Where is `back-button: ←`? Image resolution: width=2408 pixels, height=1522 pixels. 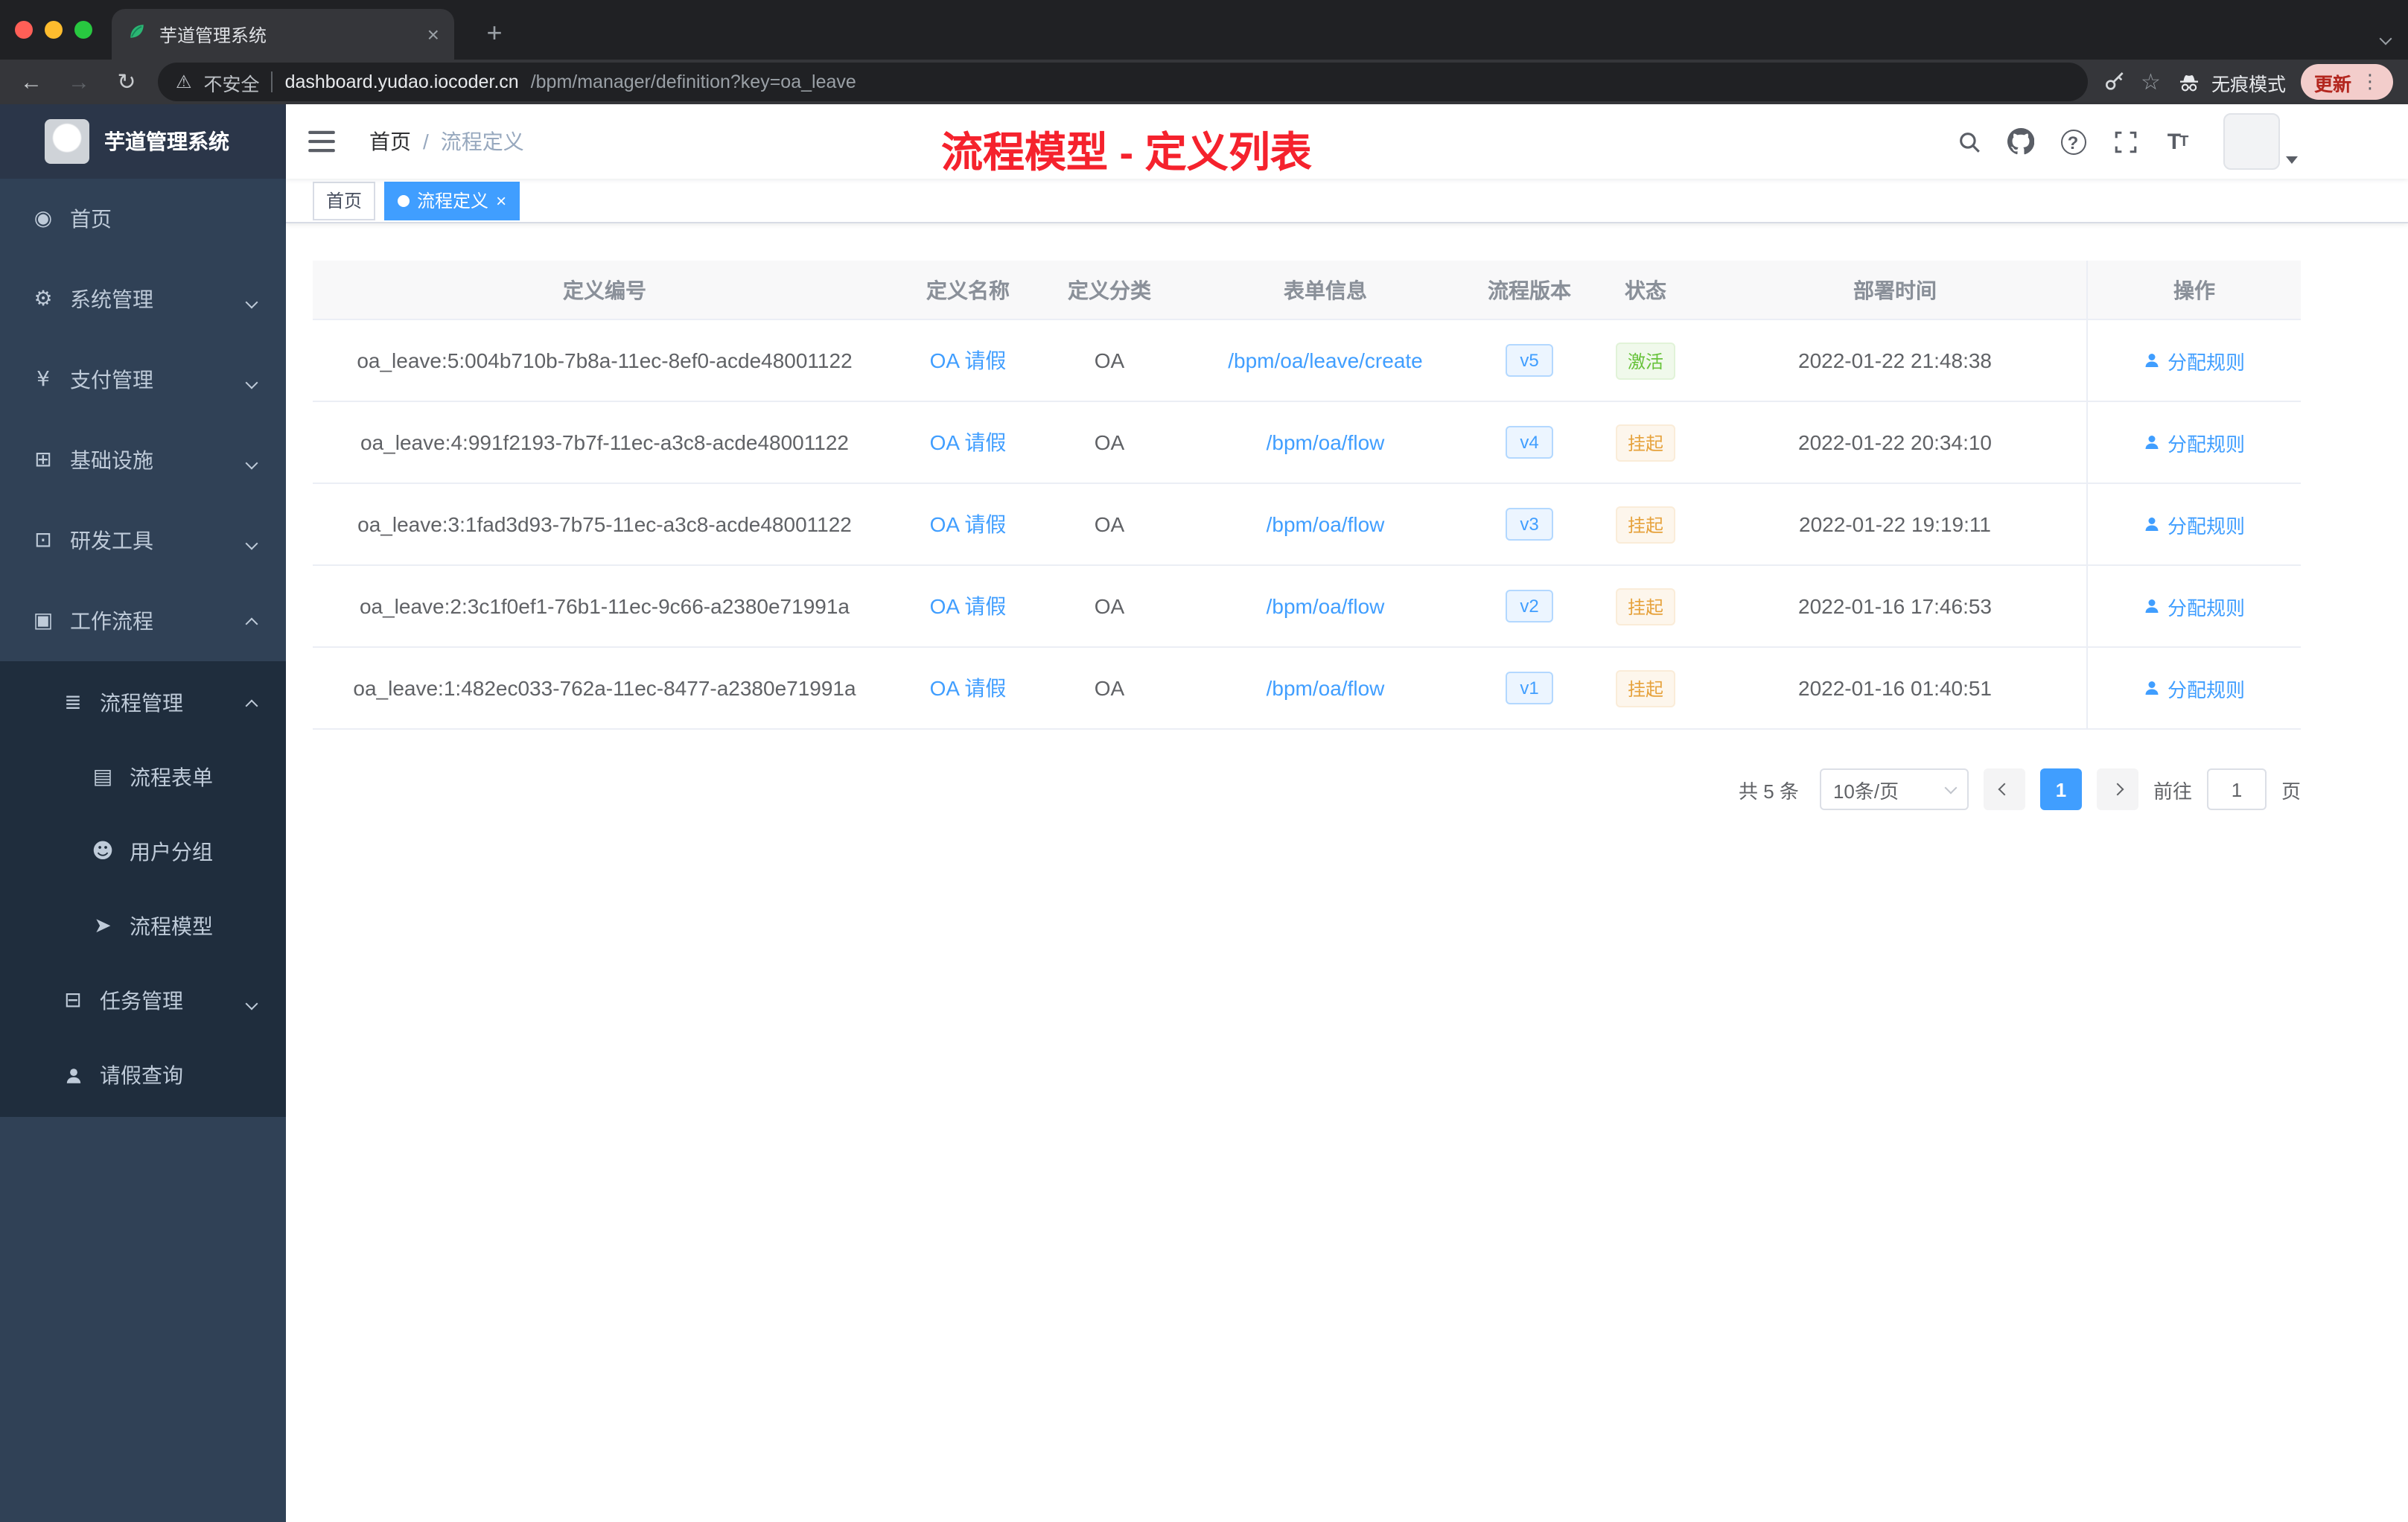
back-button: ← is located at coordinates (31, 82).